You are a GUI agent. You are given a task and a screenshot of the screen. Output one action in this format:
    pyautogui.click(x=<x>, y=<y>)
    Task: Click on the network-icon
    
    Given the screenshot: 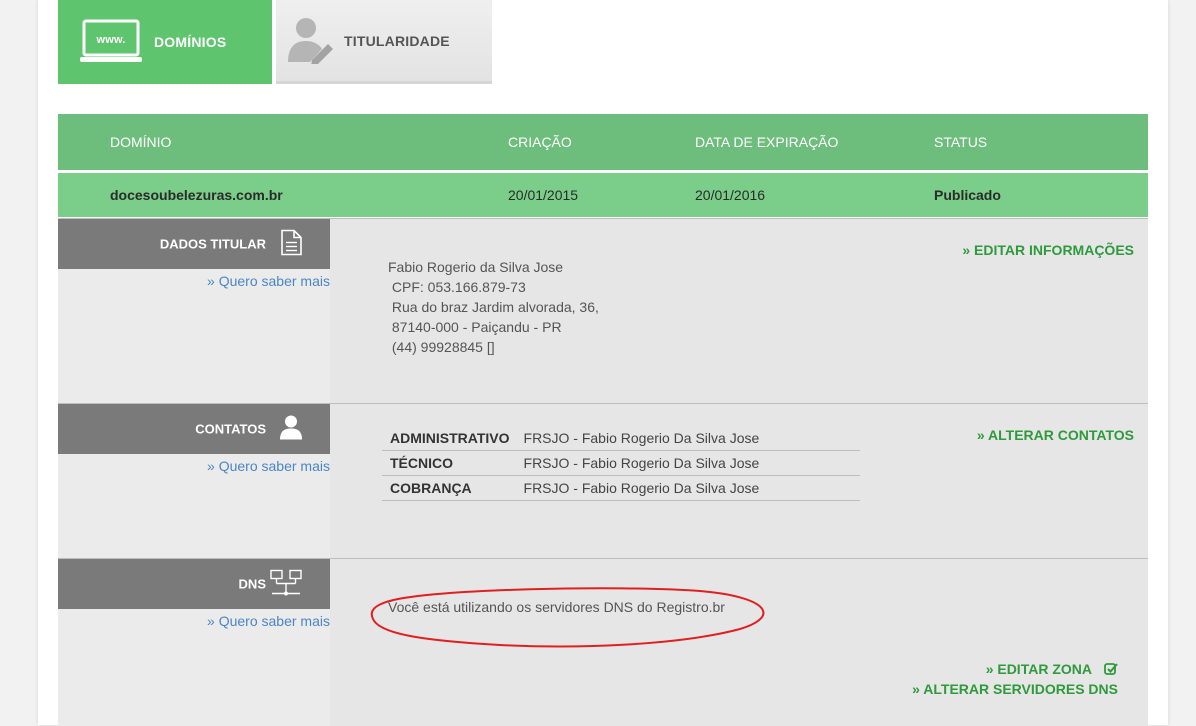 What is the action you would take?
    pyautogui.click(x=286, y=584)
    